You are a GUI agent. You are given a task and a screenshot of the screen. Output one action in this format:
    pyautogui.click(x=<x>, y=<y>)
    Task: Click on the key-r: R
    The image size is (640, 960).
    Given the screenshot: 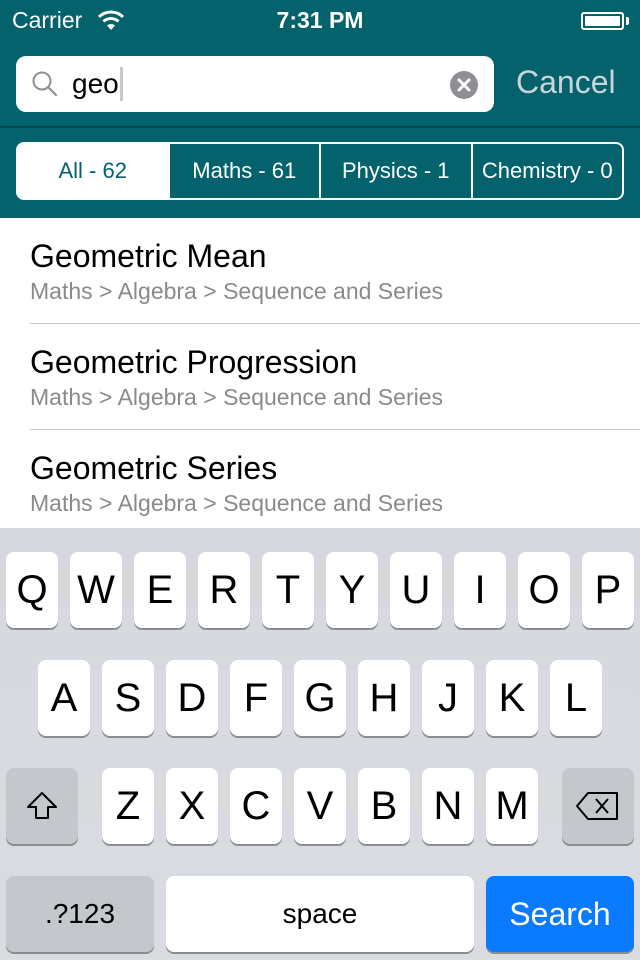 What is the action you would take?
    pyautogui.click(x=224, y=590)
    